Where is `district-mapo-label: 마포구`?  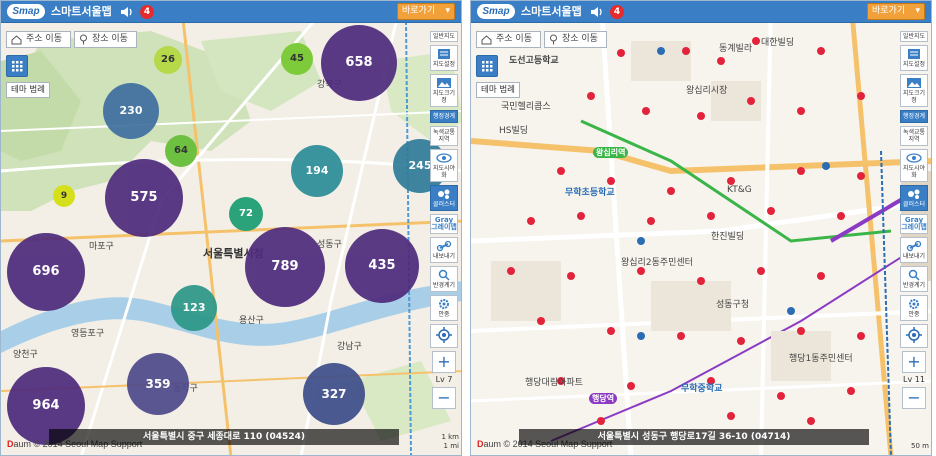
district-mapo-label: 마포구 is located at coordinates (101, 247).